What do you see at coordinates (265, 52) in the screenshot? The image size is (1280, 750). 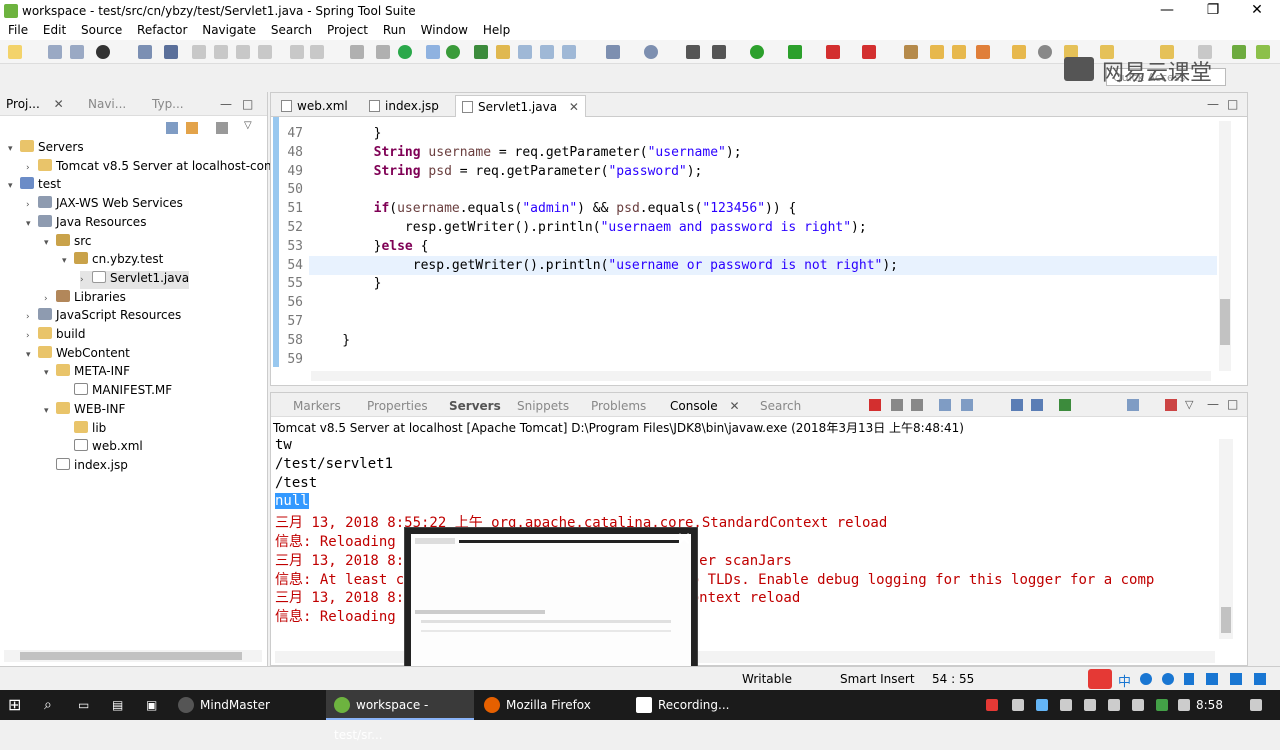 I see `disconnect-icon` at bounding box center [265, 52].